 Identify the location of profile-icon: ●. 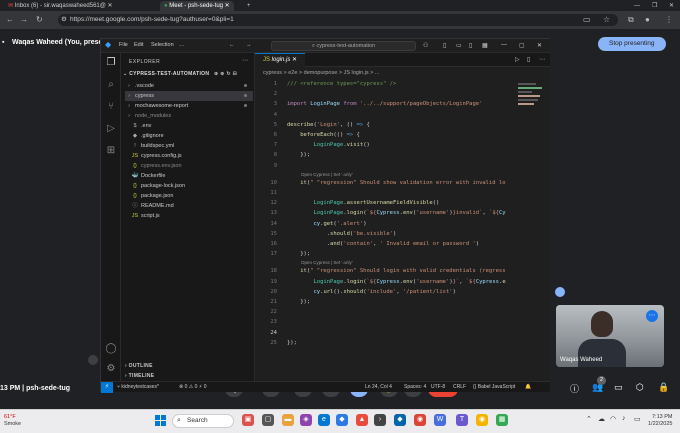
(647, 20).